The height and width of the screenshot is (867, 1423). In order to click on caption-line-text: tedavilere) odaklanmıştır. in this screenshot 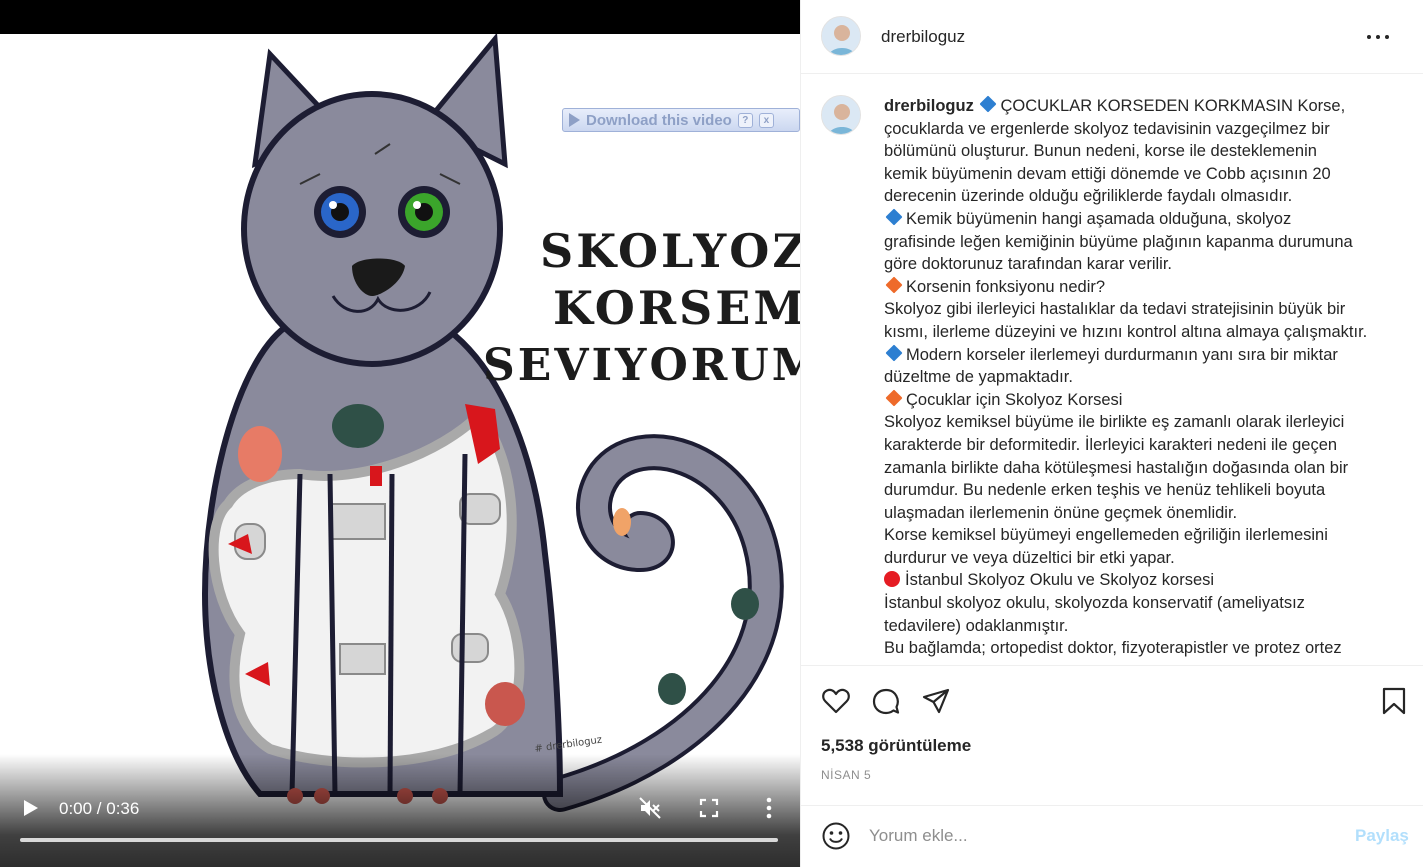, I will do `click(976, 625)`.